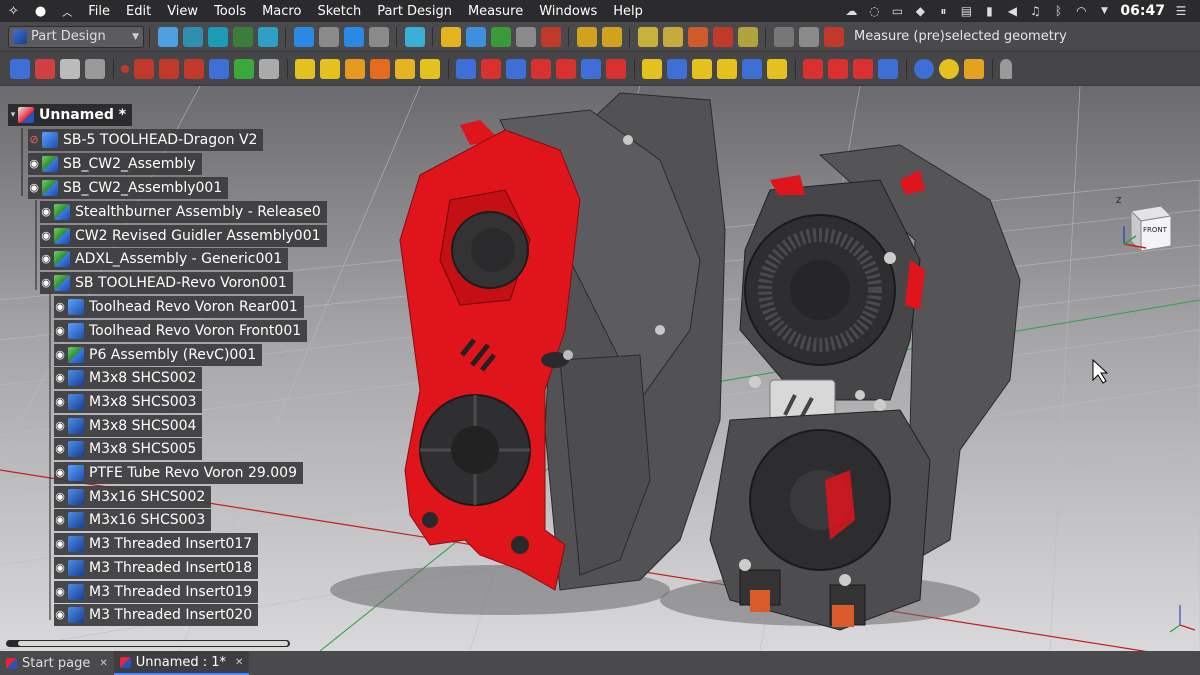 This screenshot has height=675, width=1200. I want to click on wireframe-icon, so click(192, 36).